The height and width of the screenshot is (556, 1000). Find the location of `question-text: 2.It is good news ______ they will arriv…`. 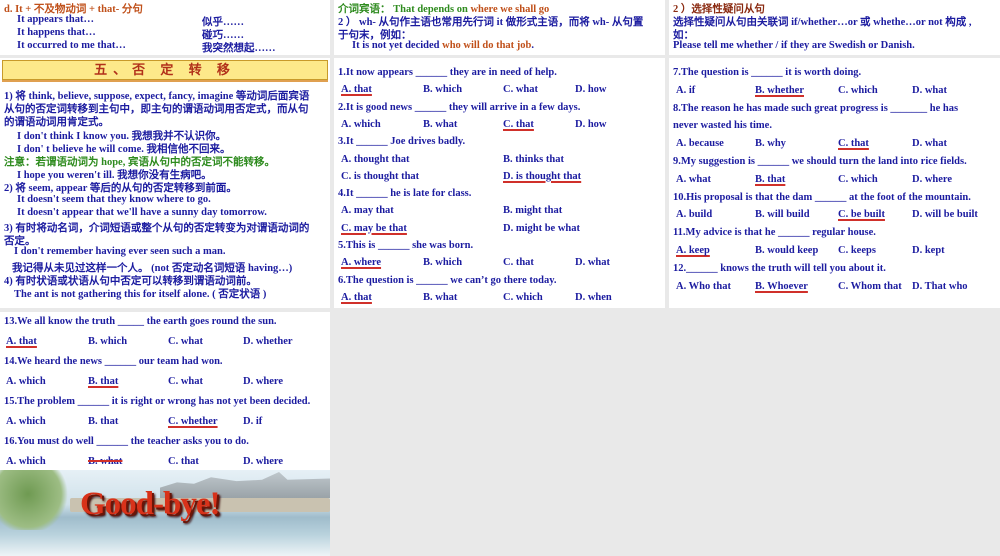

question-text: 2.It is good news ______ they will arriv… is located at coordinates (459, 107).